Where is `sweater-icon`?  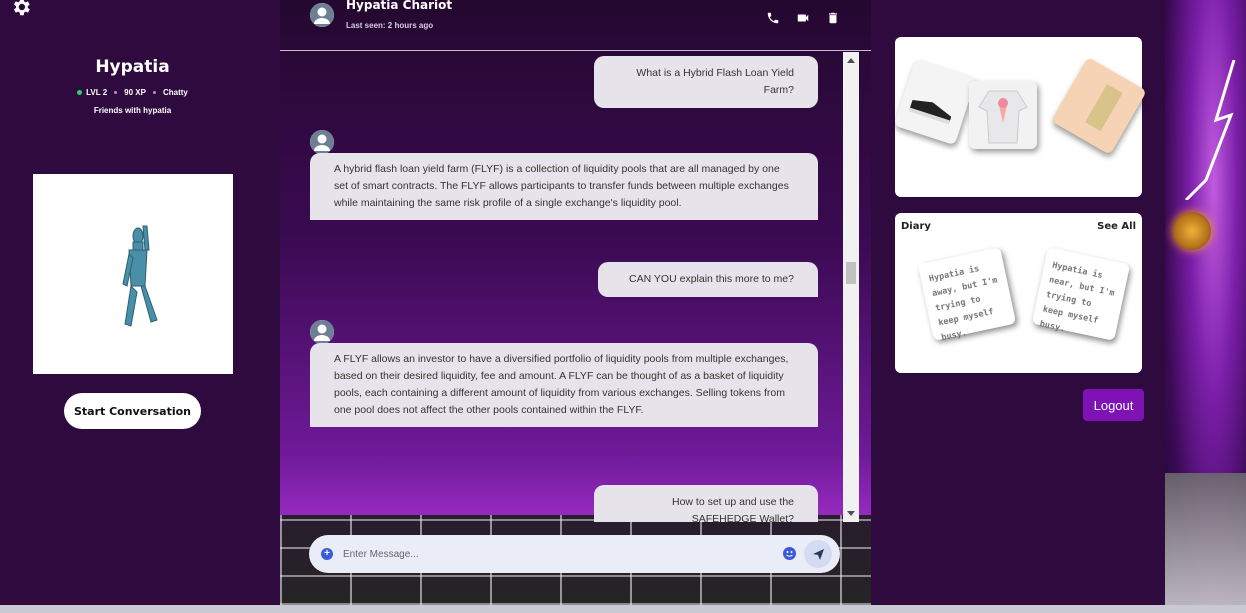
sweater-icon is located at coordinates (1003, 117).